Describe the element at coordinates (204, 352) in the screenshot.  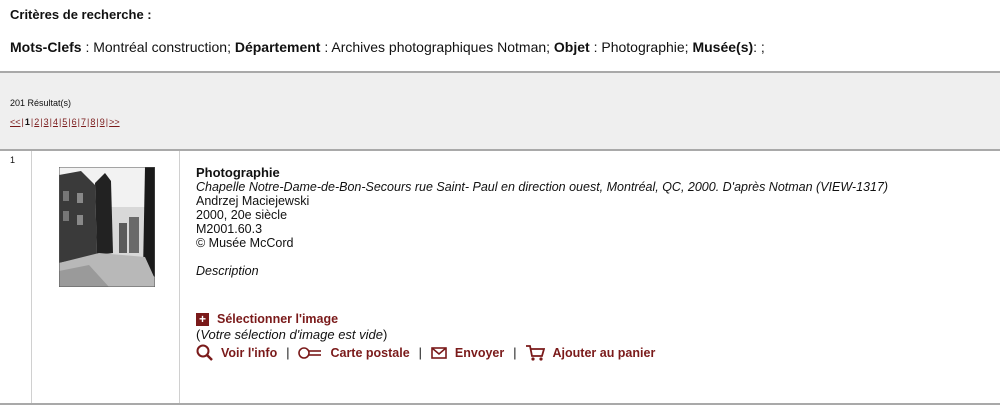
I see `magnifier-icon` at that location.